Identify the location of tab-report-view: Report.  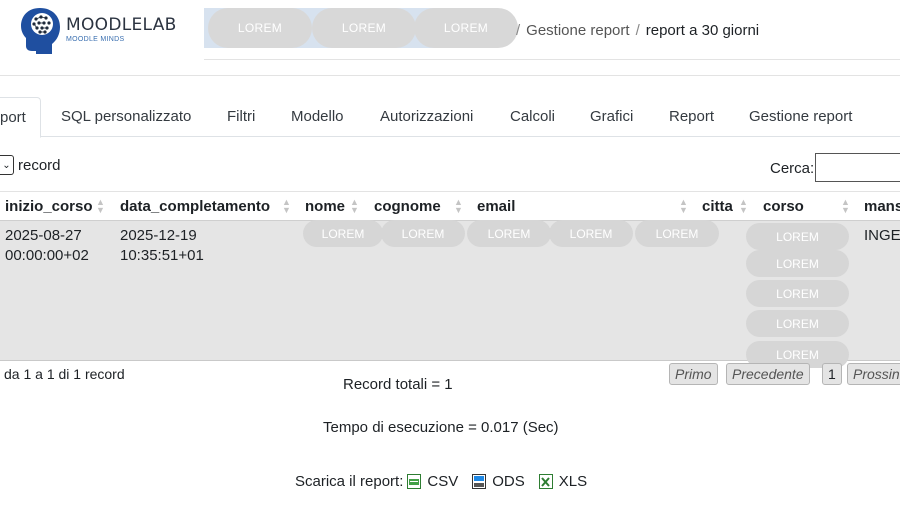
(691, 117).